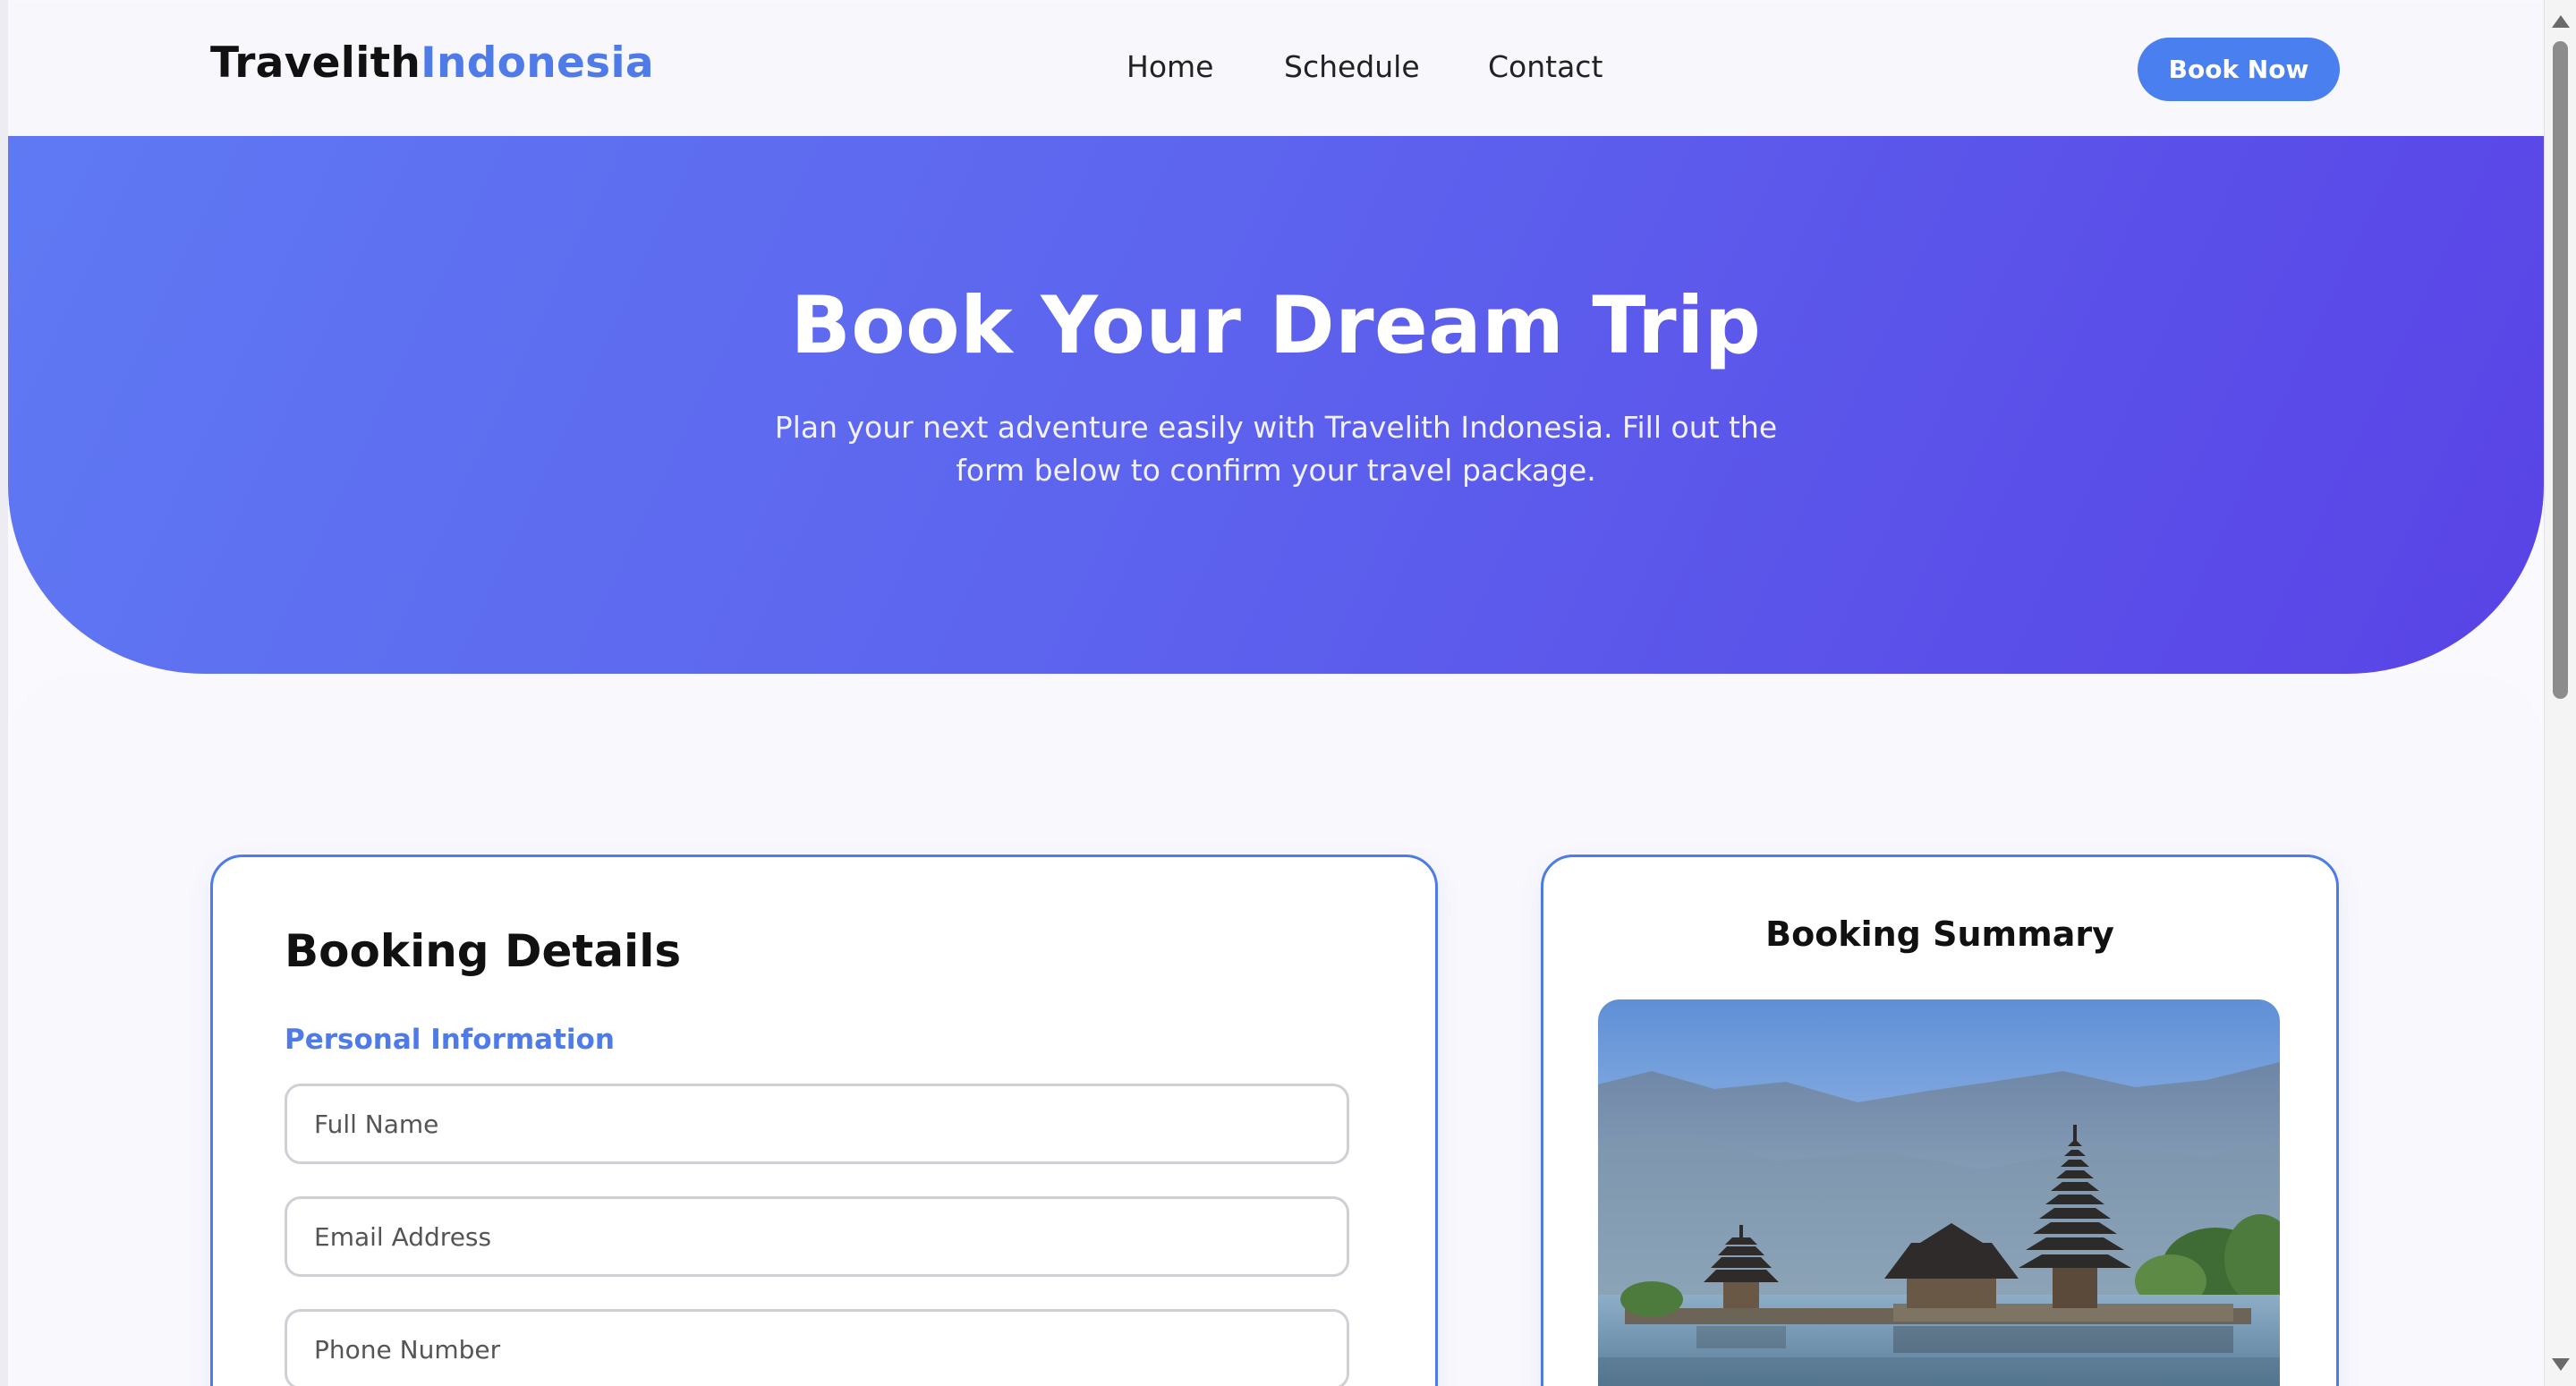 The height and width of the screenshot is (1386, 2576). Describe the element at coordinates (1352, 66) in the screenshot. I see `nav-link-schedule: Schedule` at that location.